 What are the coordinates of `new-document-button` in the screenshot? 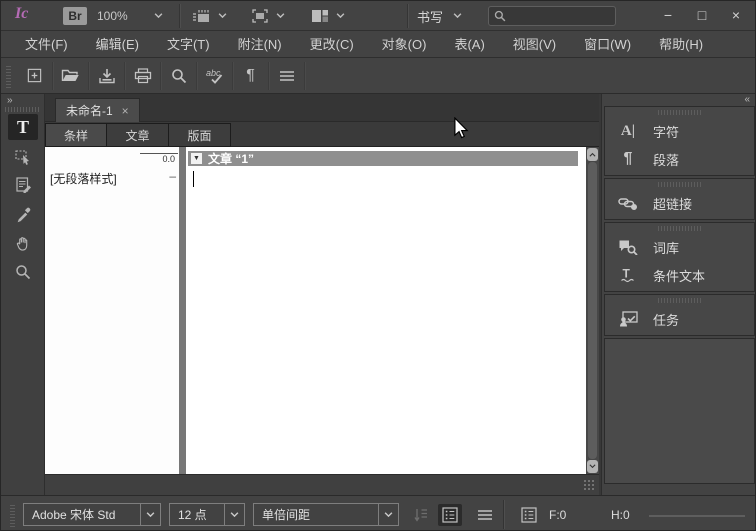 It's located at (35, 75).